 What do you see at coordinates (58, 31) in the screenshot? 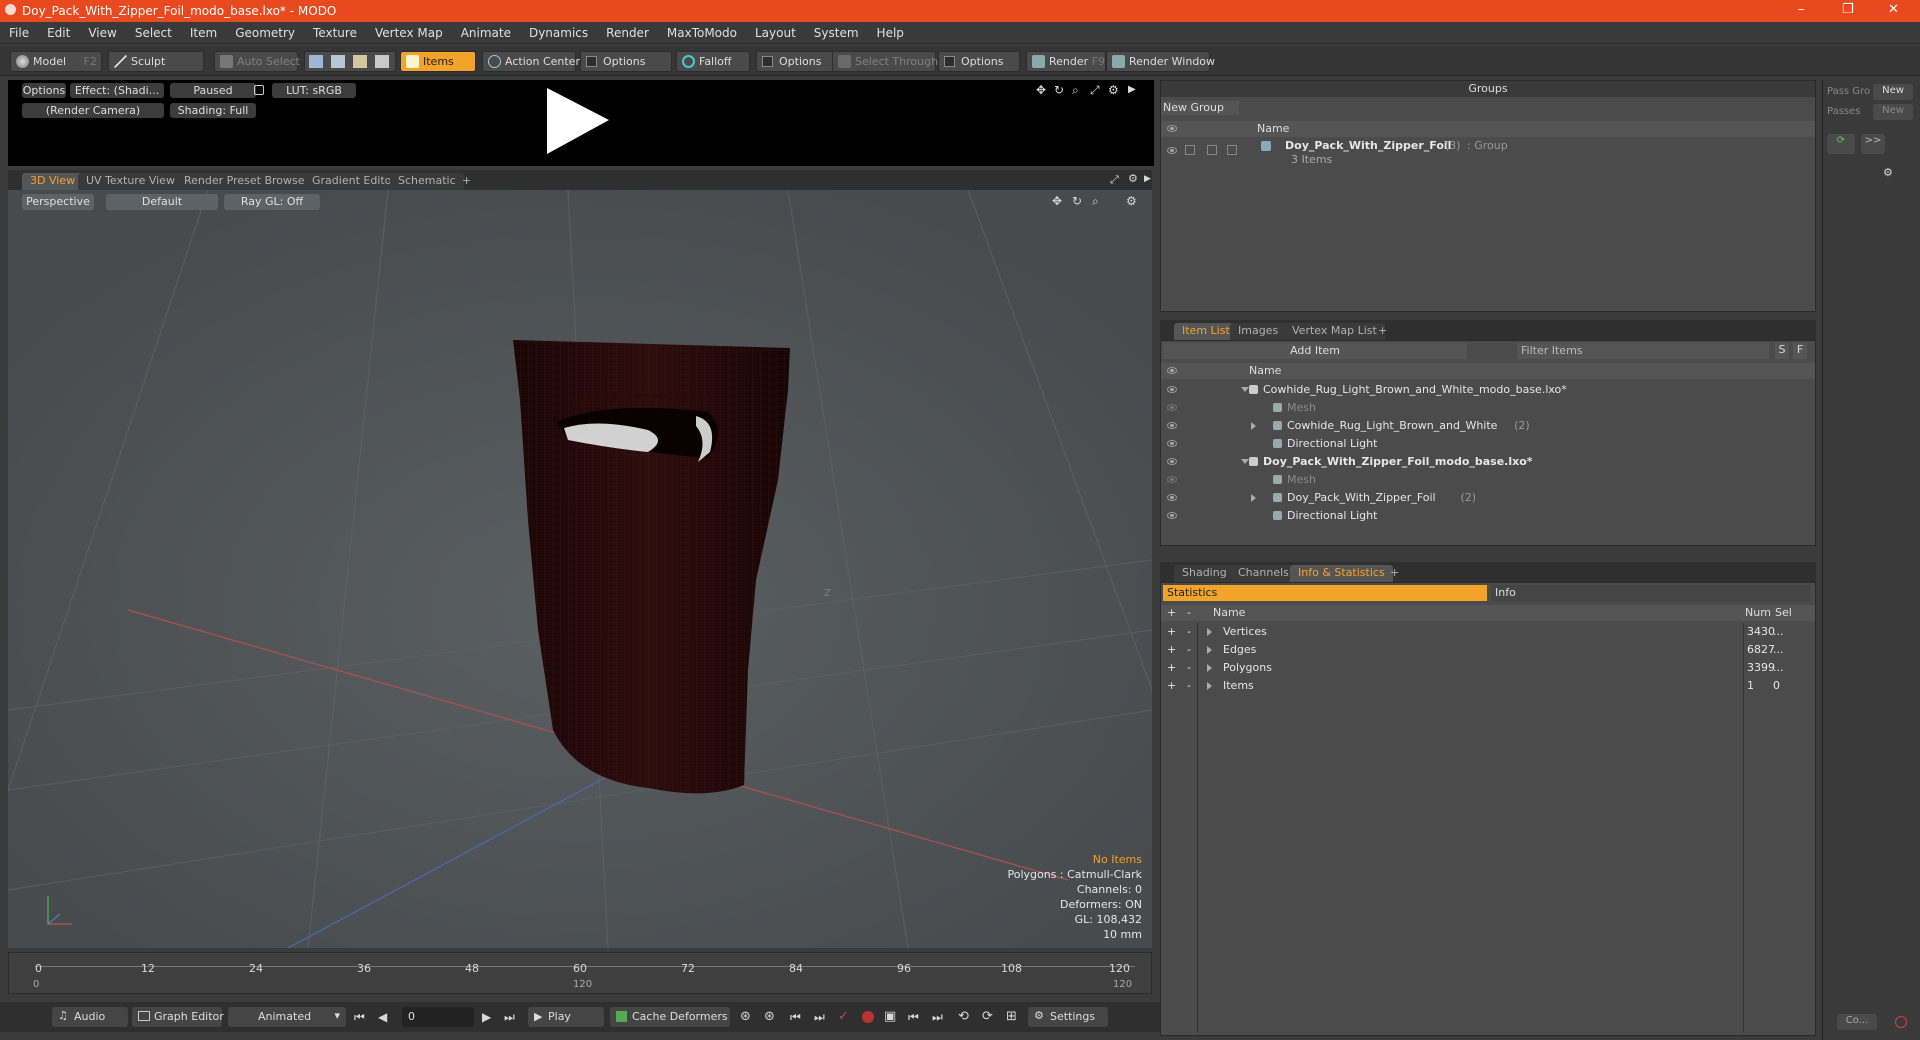
I see `menu-edit: Edit` at bounding box center [58, 31].